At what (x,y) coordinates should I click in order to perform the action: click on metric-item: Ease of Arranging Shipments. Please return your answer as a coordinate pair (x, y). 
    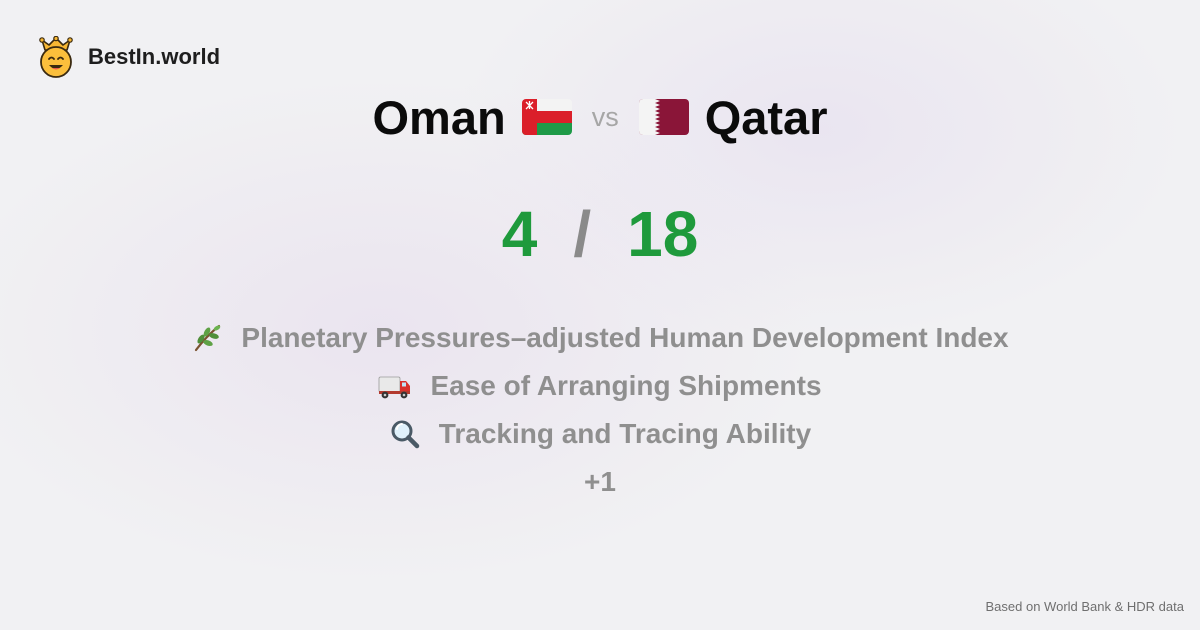
    Looking at the image, I should click on (600, 386).